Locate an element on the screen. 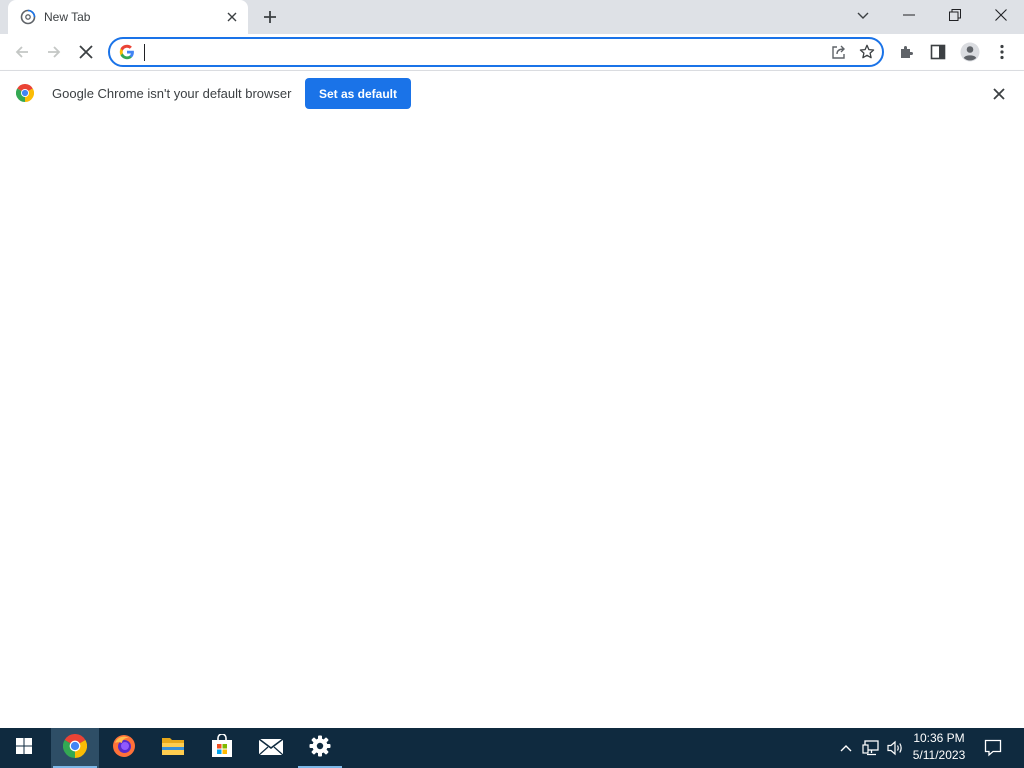 This screenshot has width=1024, height=768. start-button is located at coordinates (24, 748).